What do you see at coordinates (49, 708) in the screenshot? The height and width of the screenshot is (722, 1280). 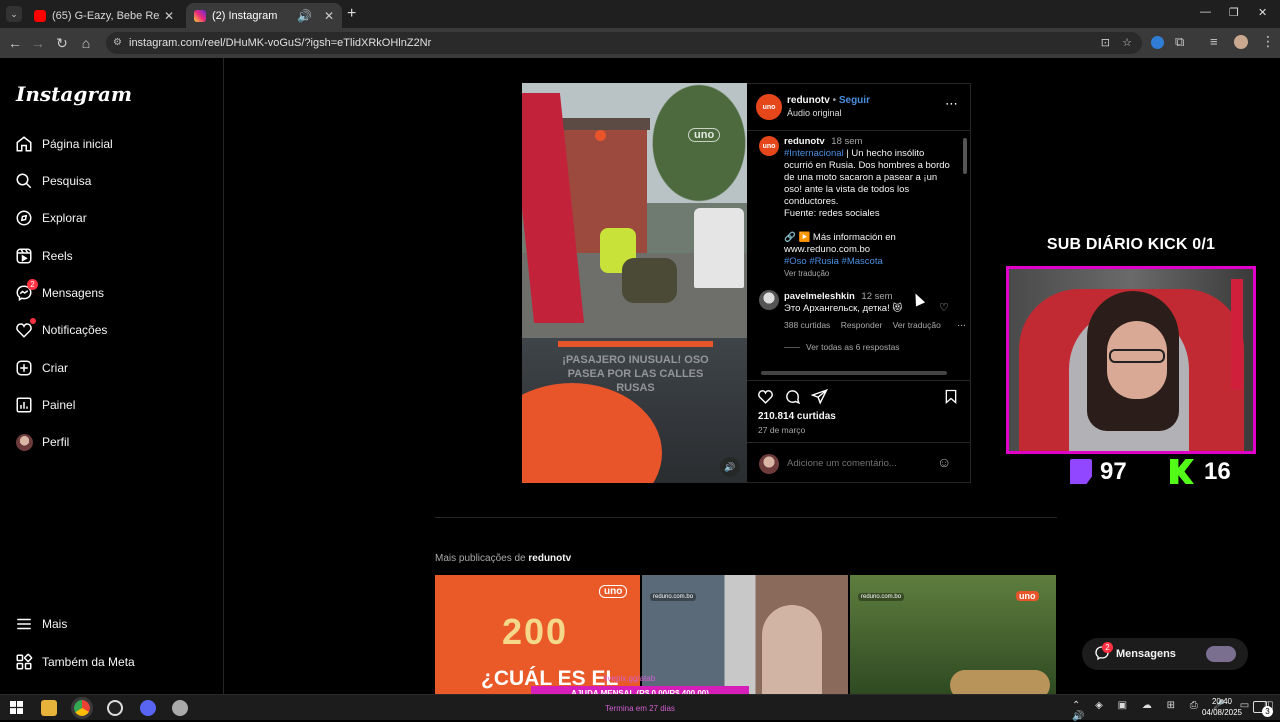 I see `file-explorer-icon` at bounding box center [49, 708].